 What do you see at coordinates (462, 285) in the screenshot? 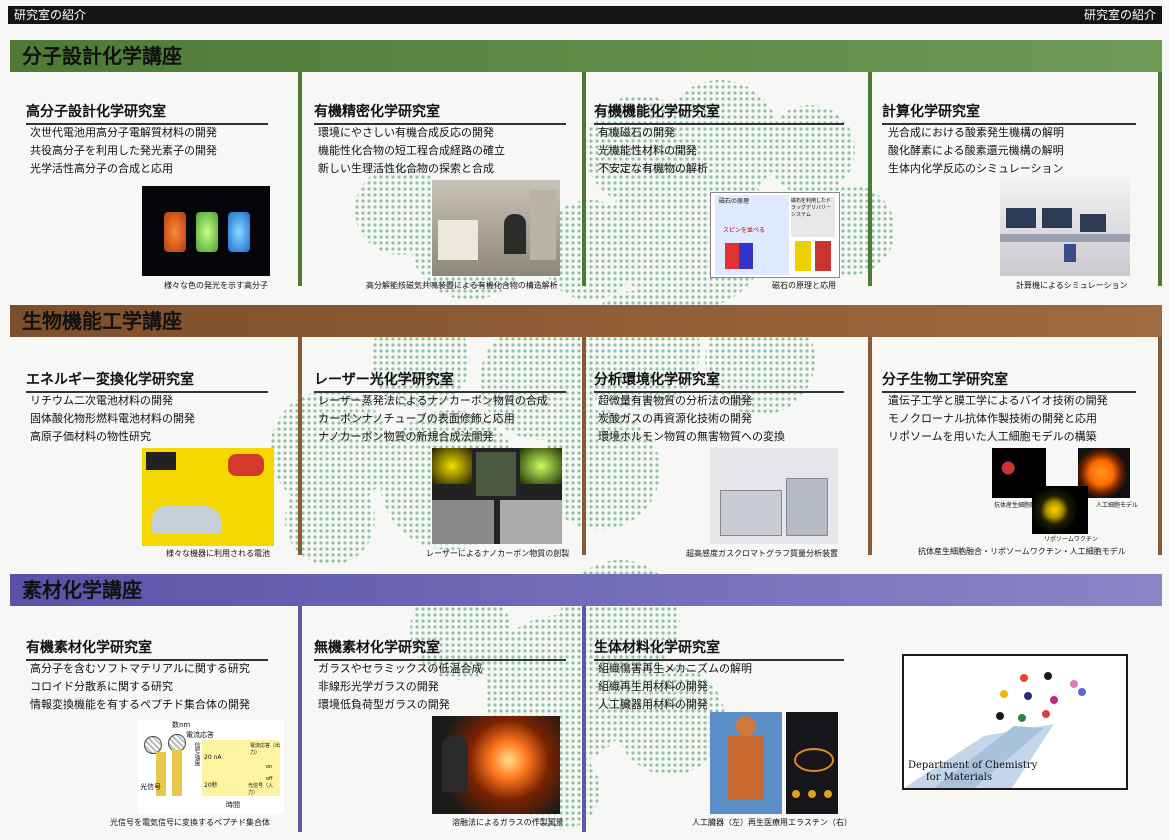
I see `photo-caption: 高分解能核磁気共鳴装置による有機化合物の構造解析` at bounding box center [462, 285].